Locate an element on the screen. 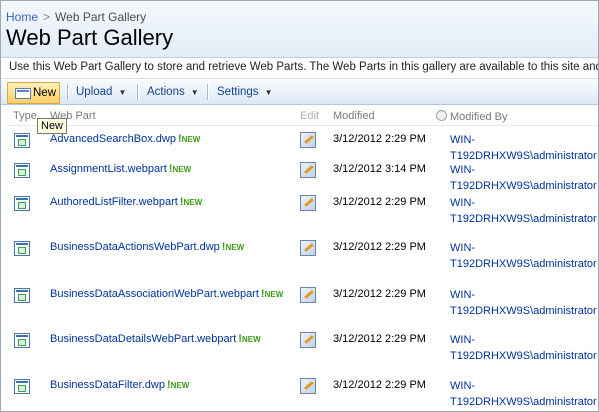 Image resolution: width=599 pixels, height=412 pixels. breadcrumb: Home > Web Part Gallery is located at coordinates (76, 17).